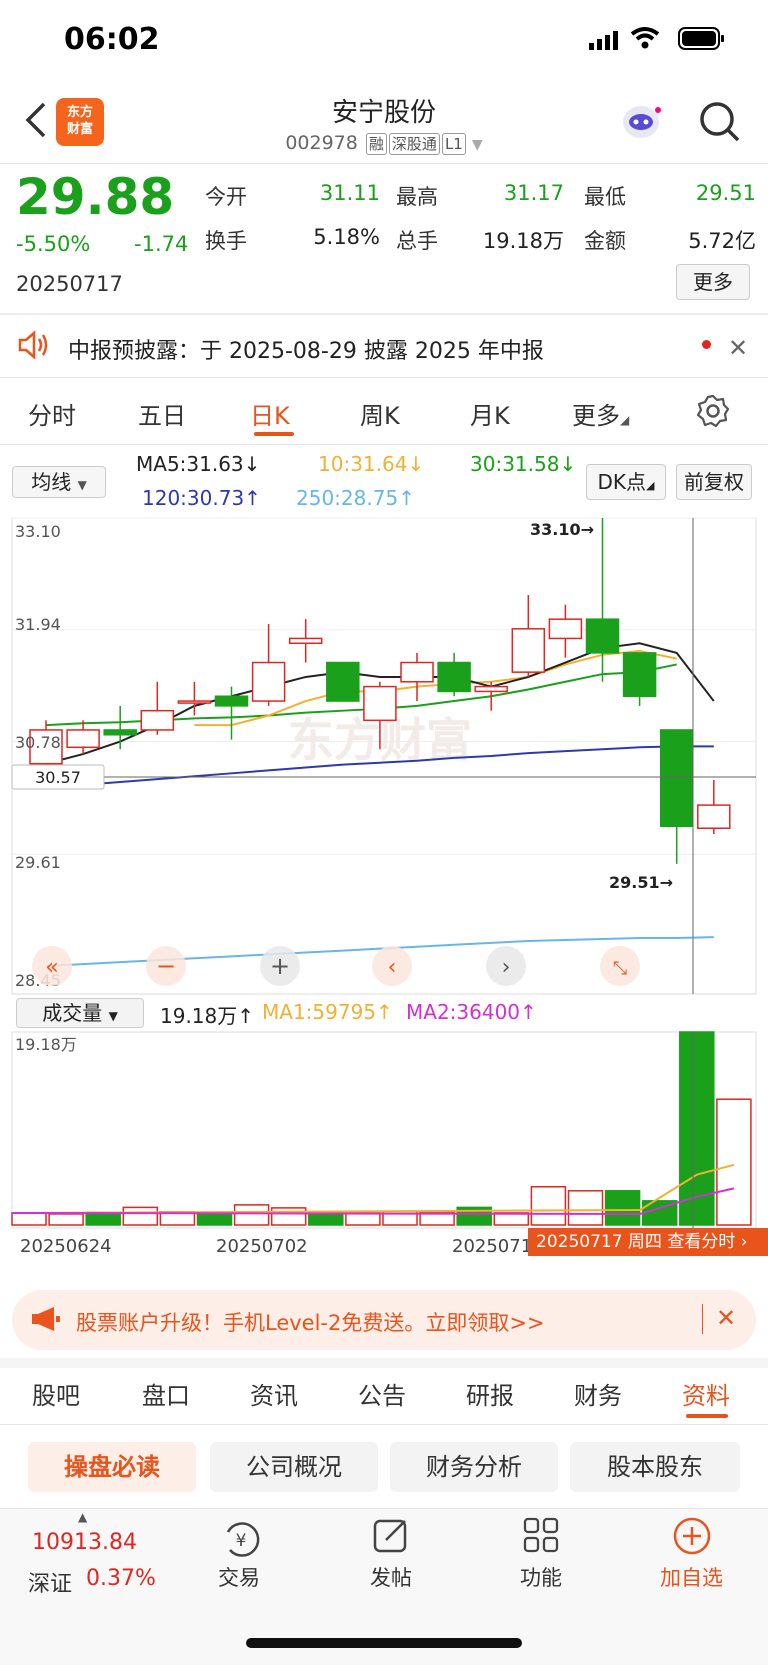  Describe the element at coordinates (121, 1578) in the screenshot. I see `index-change: 0.37%` at that location.